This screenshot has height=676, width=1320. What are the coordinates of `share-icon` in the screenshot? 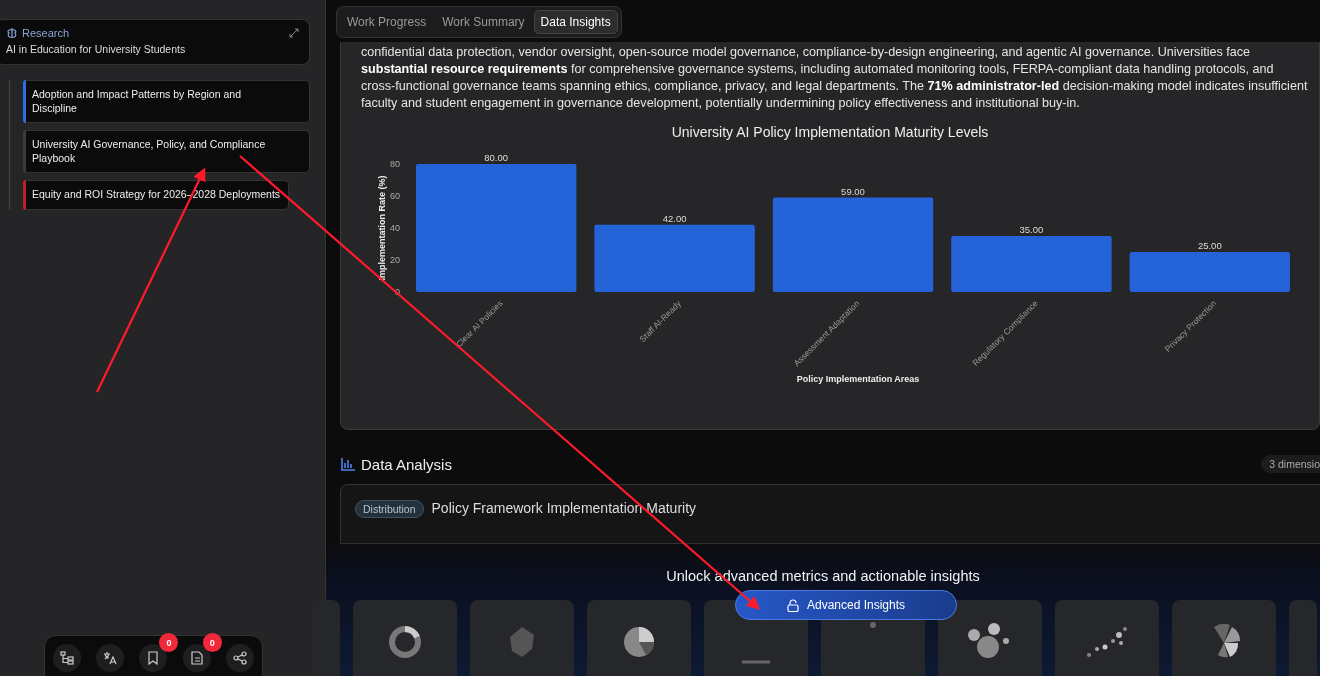 It's located at (240, 658).